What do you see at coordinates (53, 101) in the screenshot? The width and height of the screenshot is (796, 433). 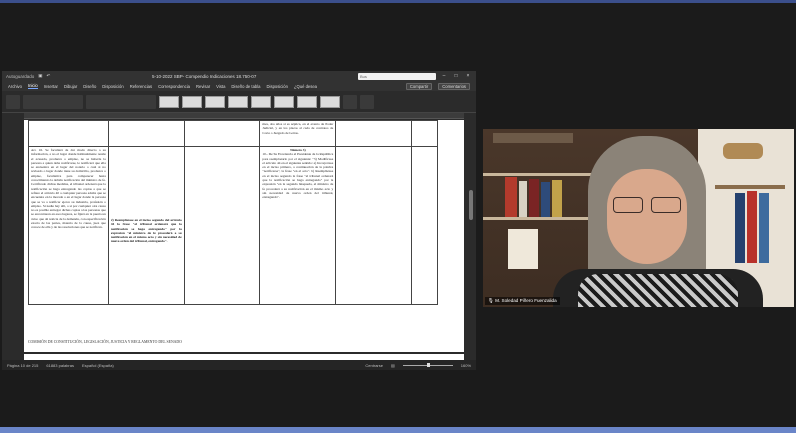 I see `font-group` at bounding box center [53, 101].